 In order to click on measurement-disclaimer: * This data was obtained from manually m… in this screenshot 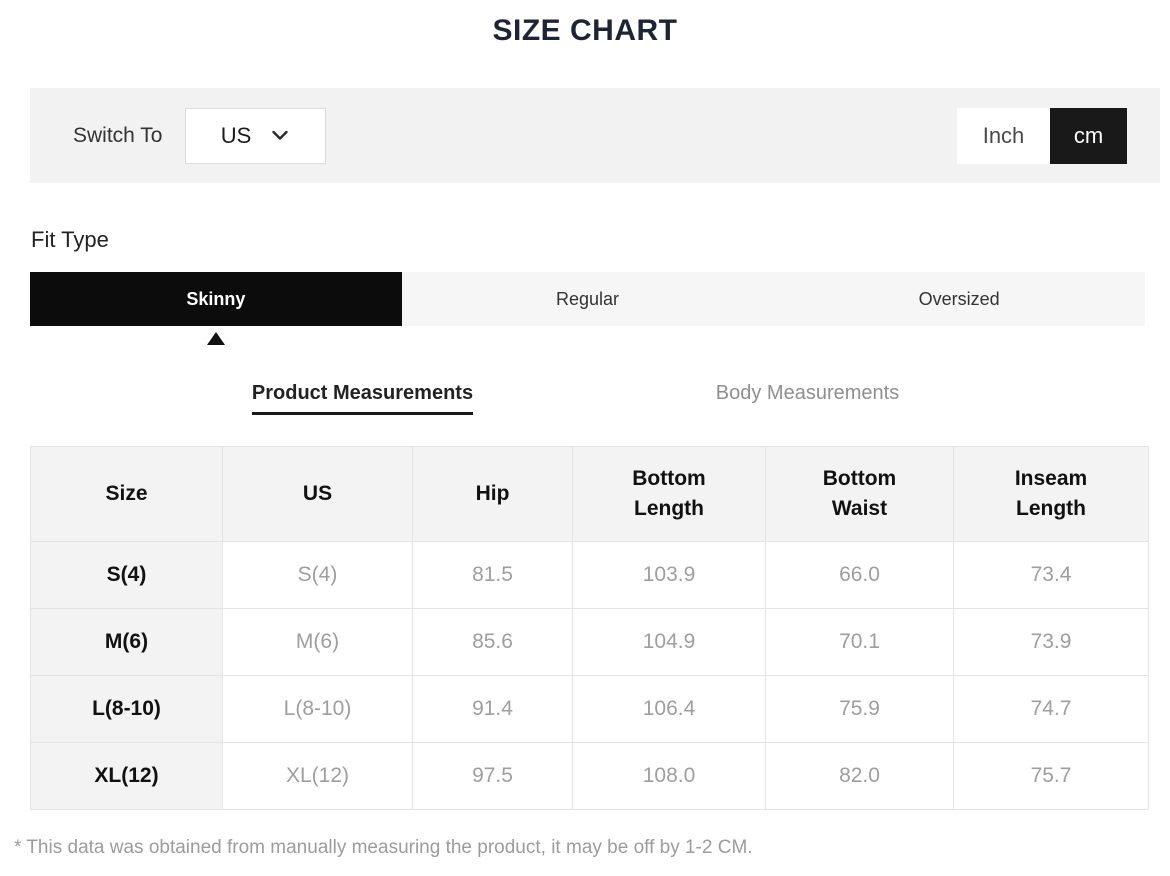, I will do `click(383, 847)`.